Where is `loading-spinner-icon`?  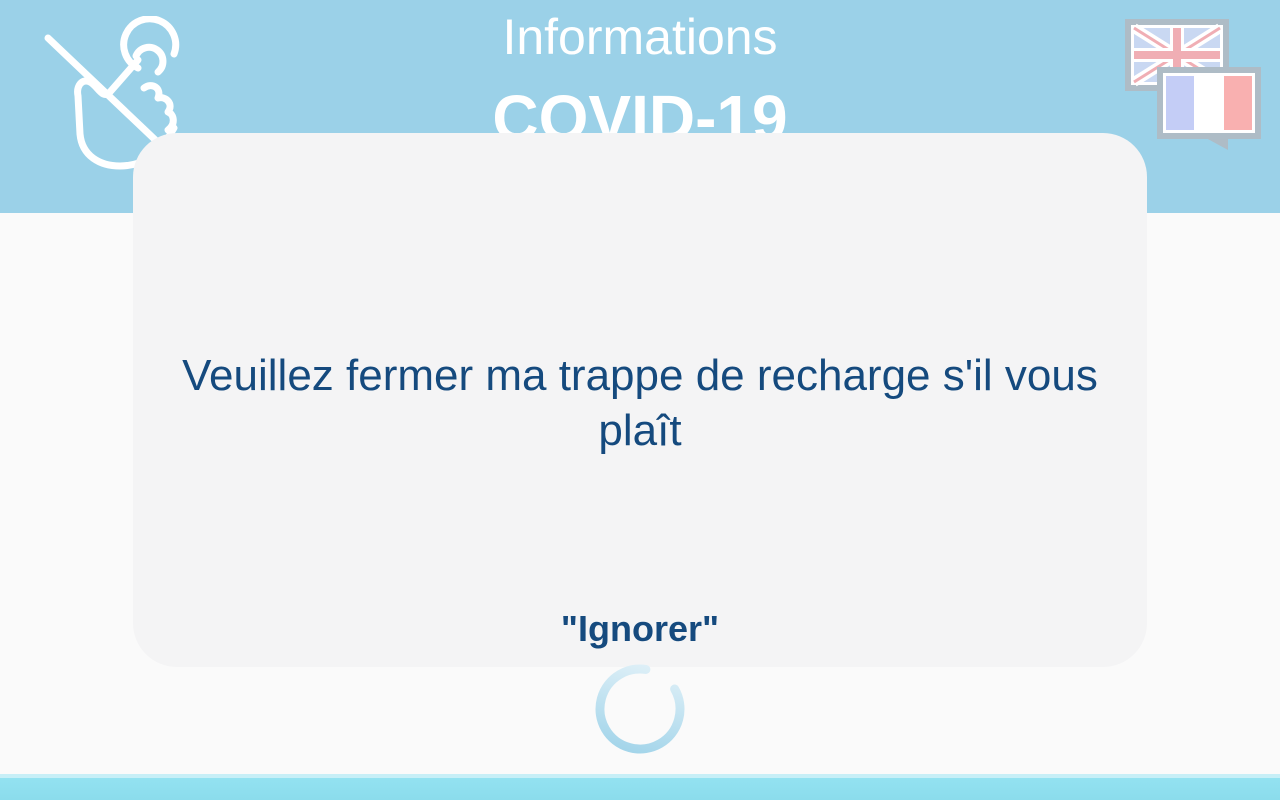
loading-spinner-icon is located at coordinates (640, 709).